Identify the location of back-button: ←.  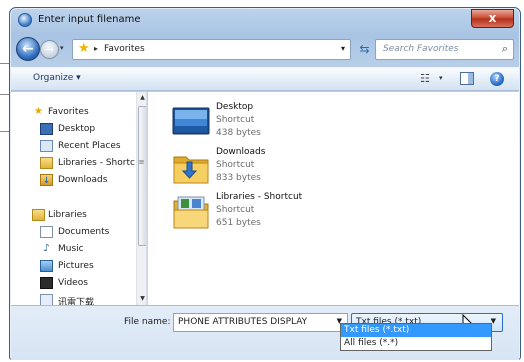
(28, 49).